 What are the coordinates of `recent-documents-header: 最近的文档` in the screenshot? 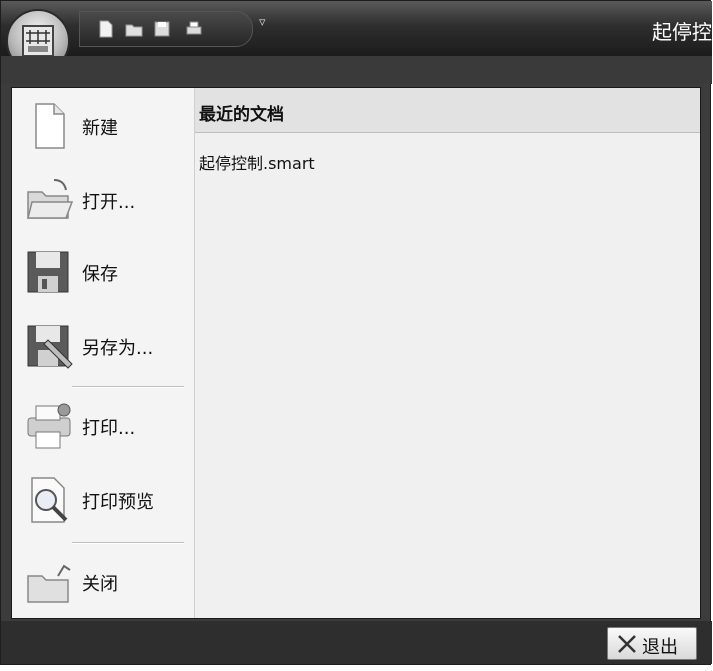 It's located at (447, 110).